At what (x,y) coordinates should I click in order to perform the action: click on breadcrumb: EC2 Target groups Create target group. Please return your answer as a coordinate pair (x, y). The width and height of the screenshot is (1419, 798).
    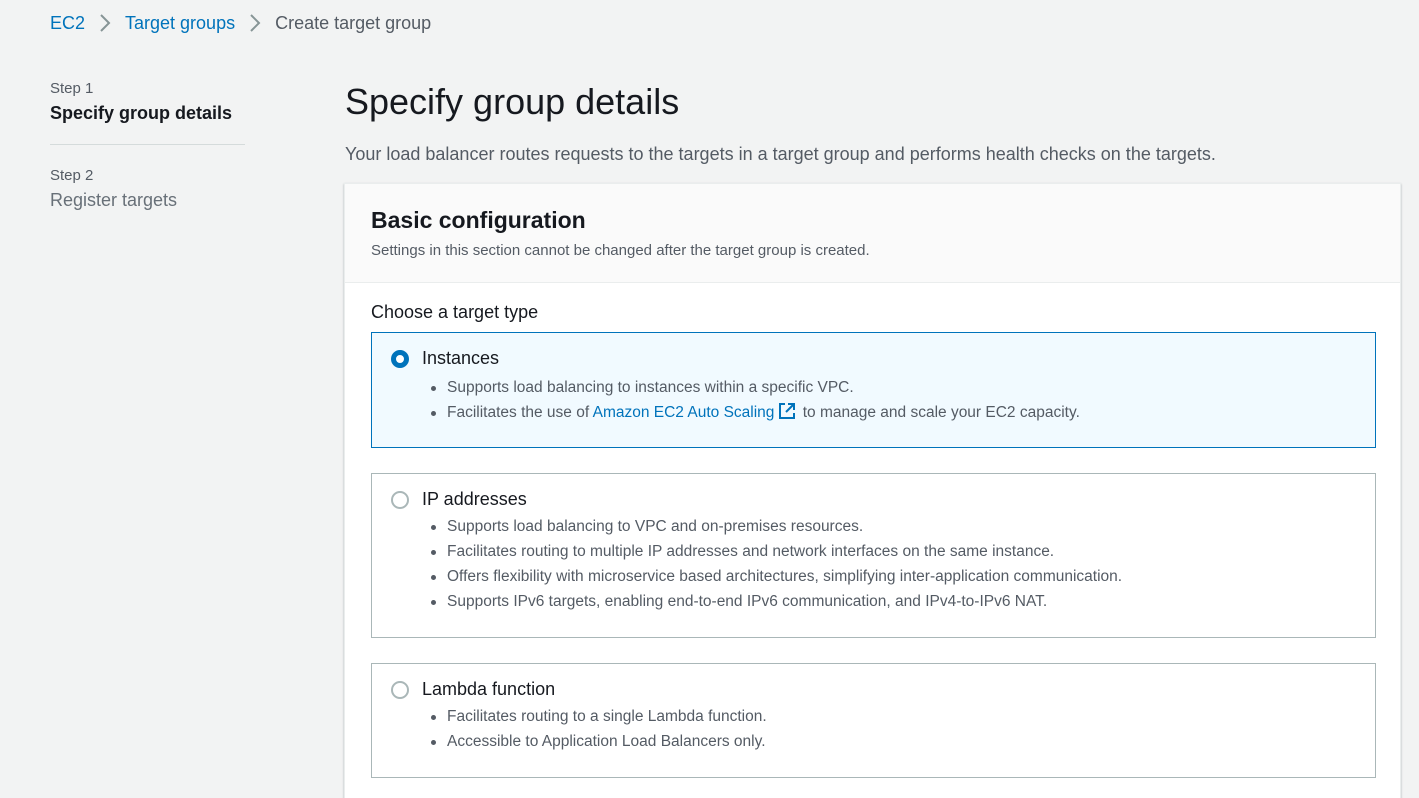
    Looking at the image, I should click on (240, 23).